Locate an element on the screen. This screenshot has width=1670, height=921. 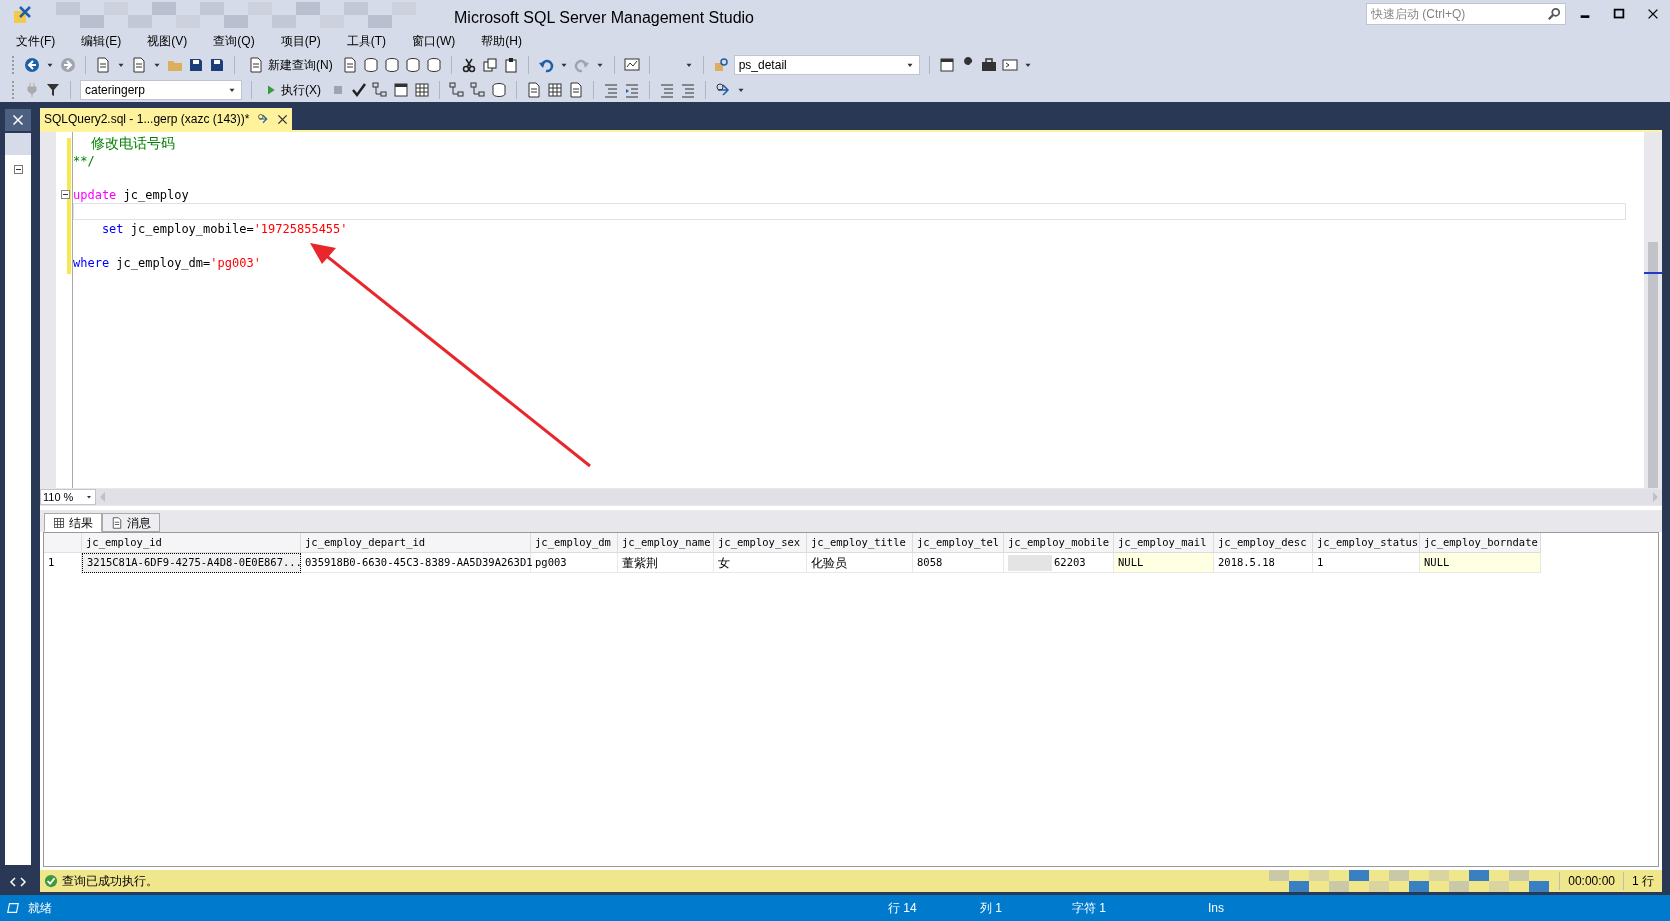
right-chevron-icon is located at coordinates (23, 882).